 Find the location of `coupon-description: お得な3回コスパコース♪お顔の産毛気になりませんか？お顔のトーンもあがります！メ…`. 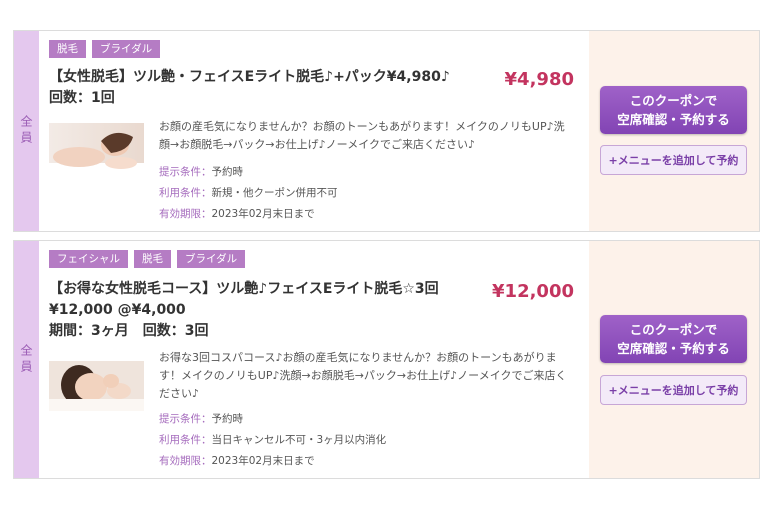

coupon-description: お得な3回コスパコース♪お顔の産毛気になりませんか？お顔のトーンもあがります！メ… is located at coordinates (363, 375).